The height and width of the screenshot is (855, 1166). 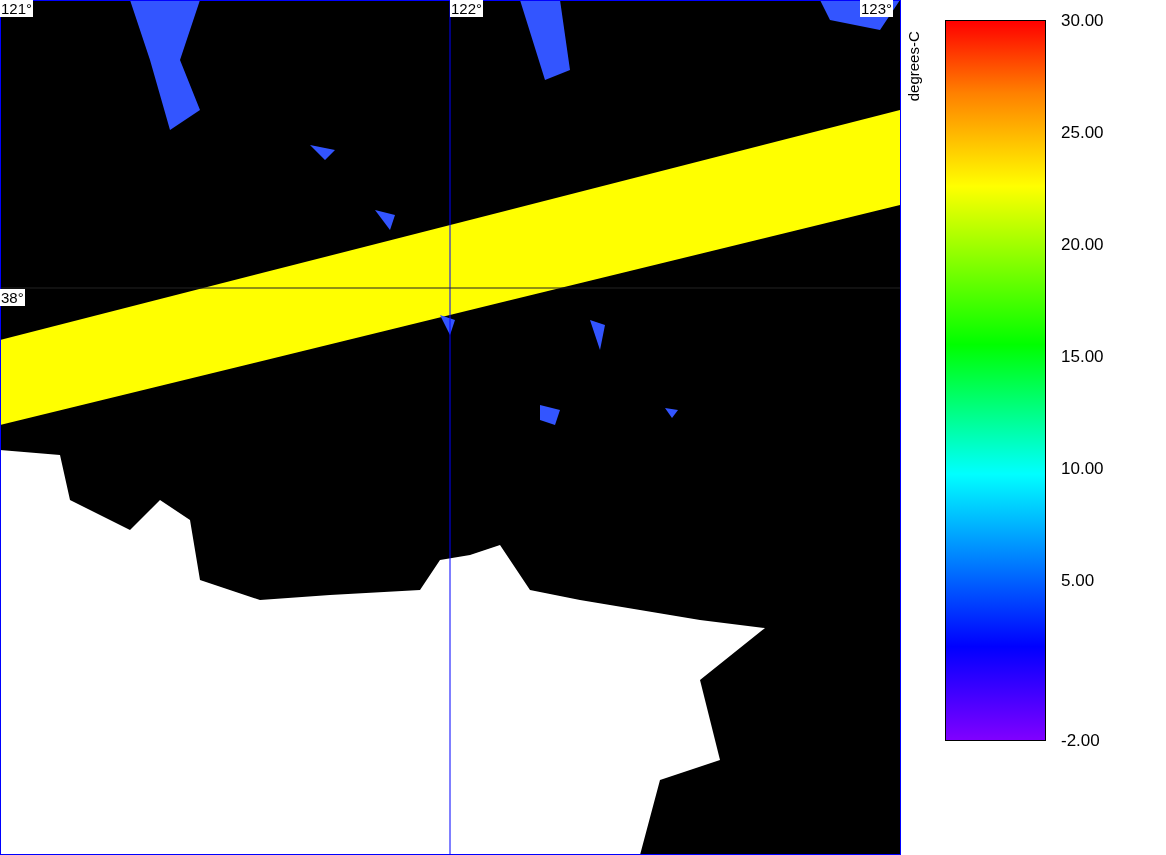 What do you see at coordinates (1082, 357) in the screenshot?
I see `scale-tick-label: 15.00` at bounding box center [1082, 357].